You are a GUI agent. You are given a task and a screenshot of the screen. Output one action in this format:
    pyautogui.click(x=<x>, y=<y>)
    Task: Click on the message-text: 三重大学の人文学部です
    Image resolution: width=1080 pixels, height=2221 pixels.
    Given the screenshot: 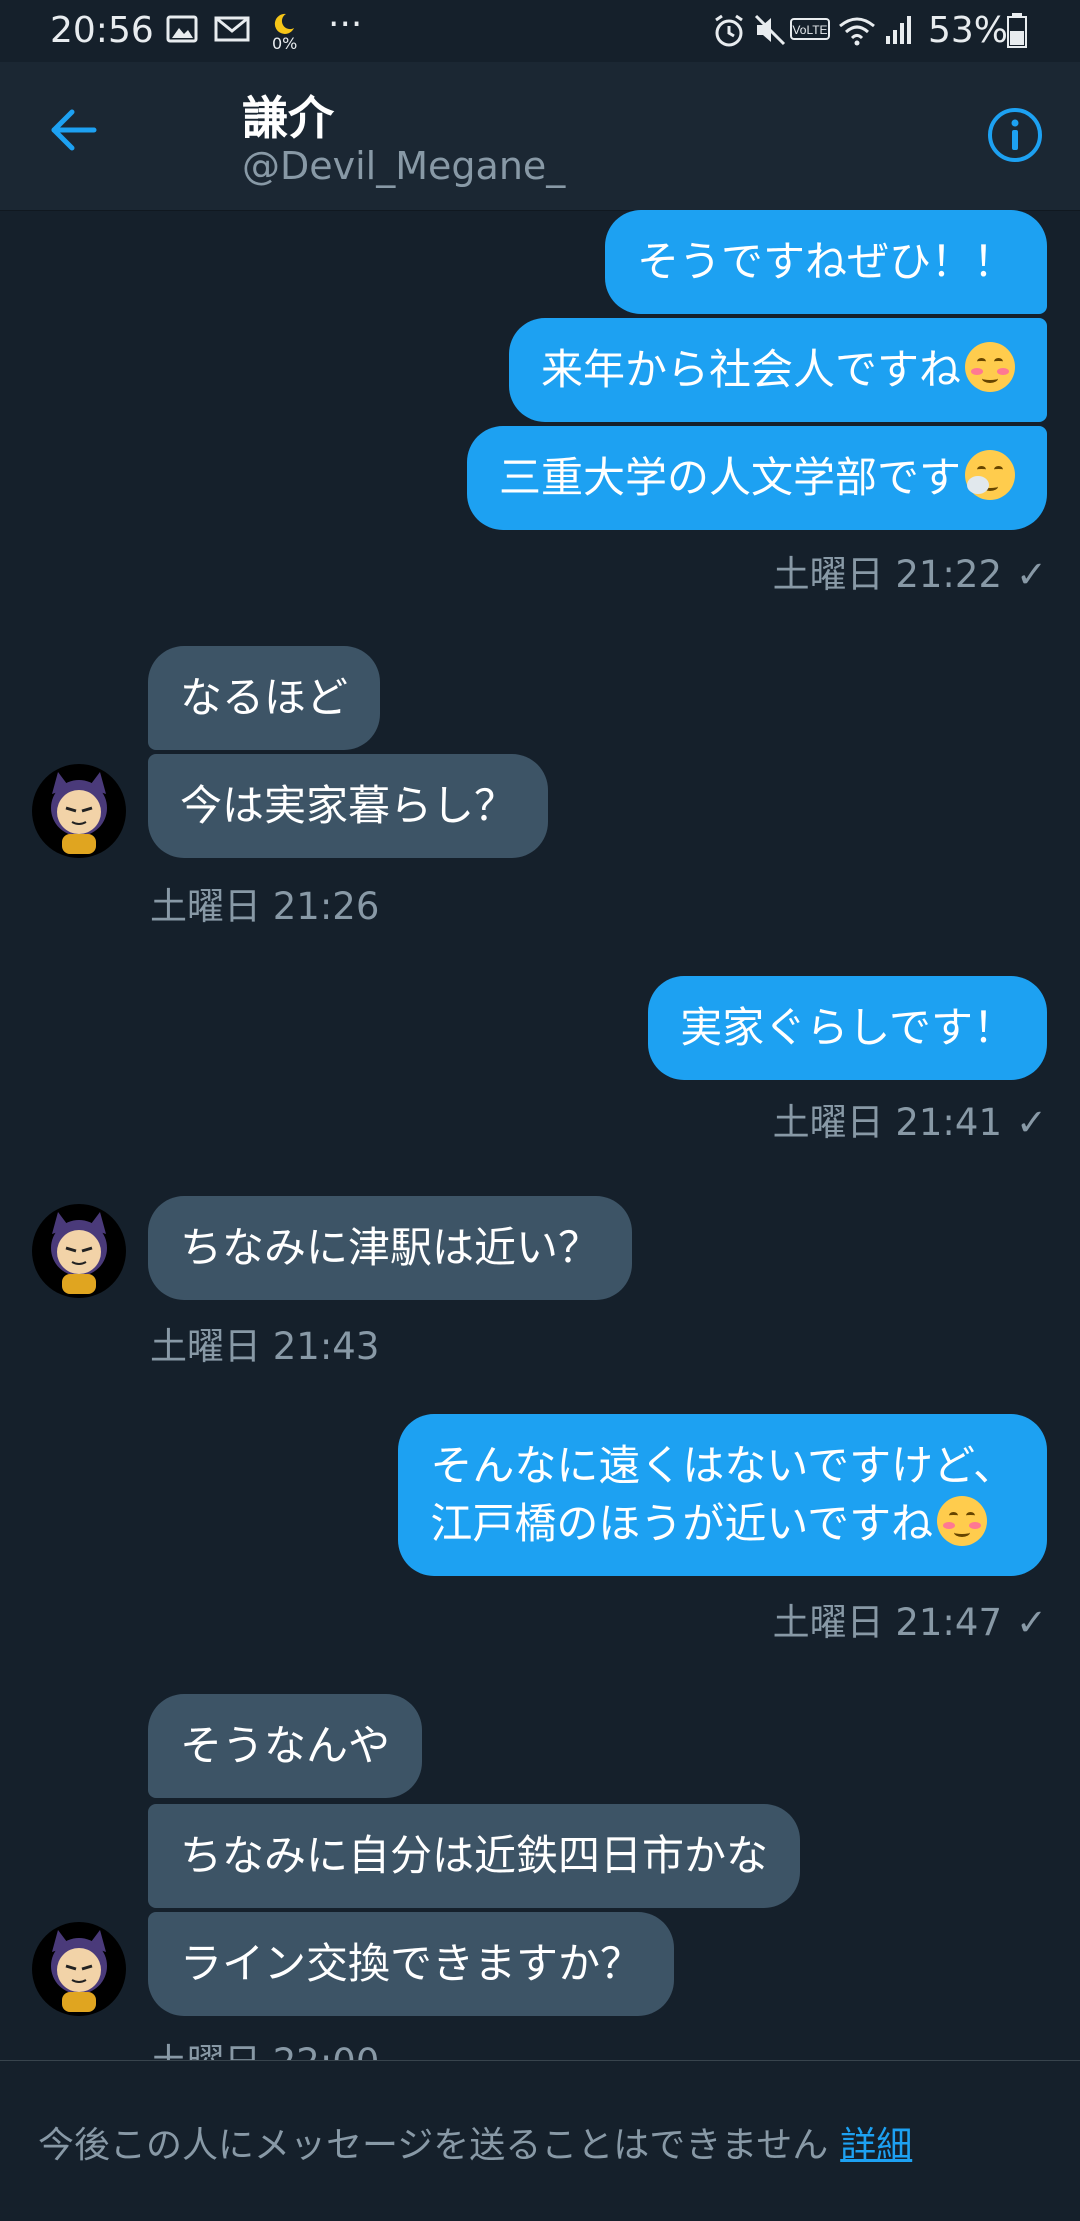 What is the action you would take?
    pyautogui.click(x=729, y=477)
    